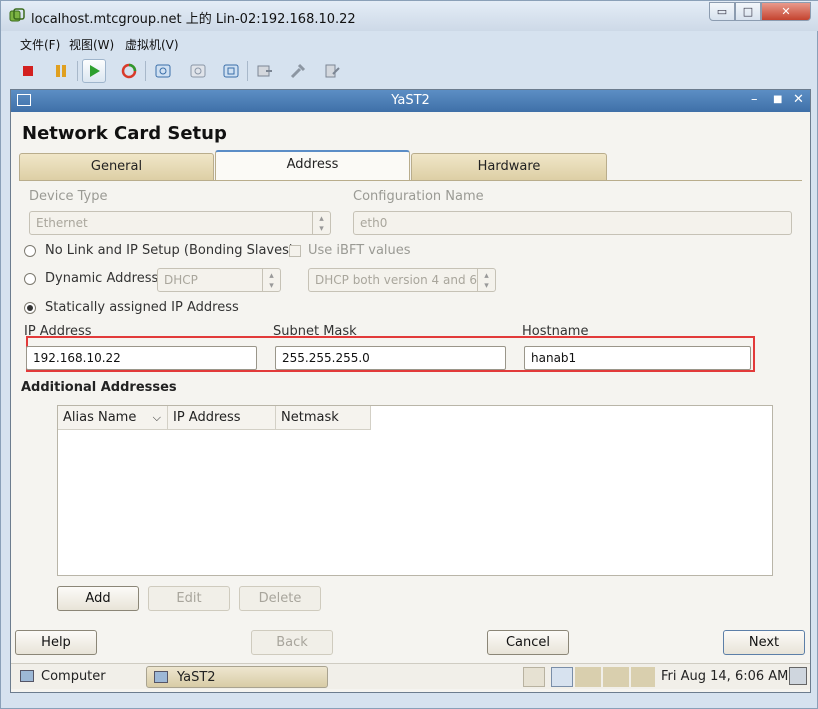 This screenshot has width=818, height=709. Describe the element at coordinates (98, 598) in the screenshot. I see `add-button: Add` at that location.